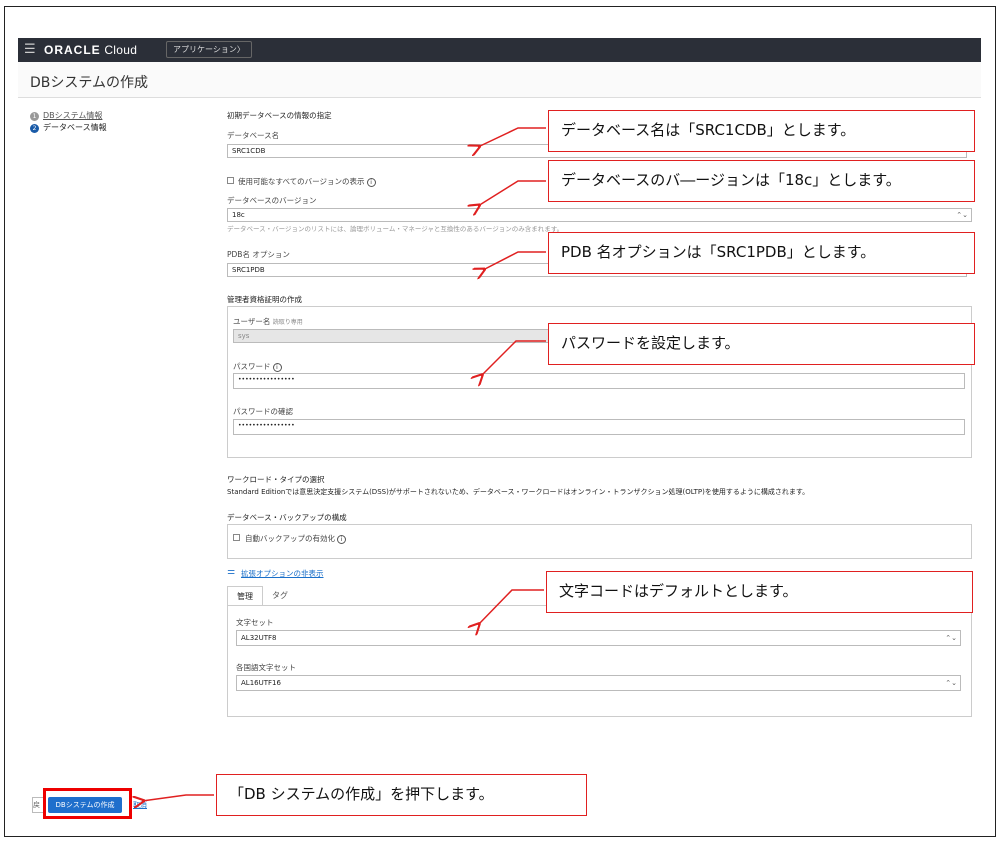 Image resolution: width=1000 pixels, height=843 pixels. I want to click on ncharset-value: AL16UTF16, so click(261, 683).